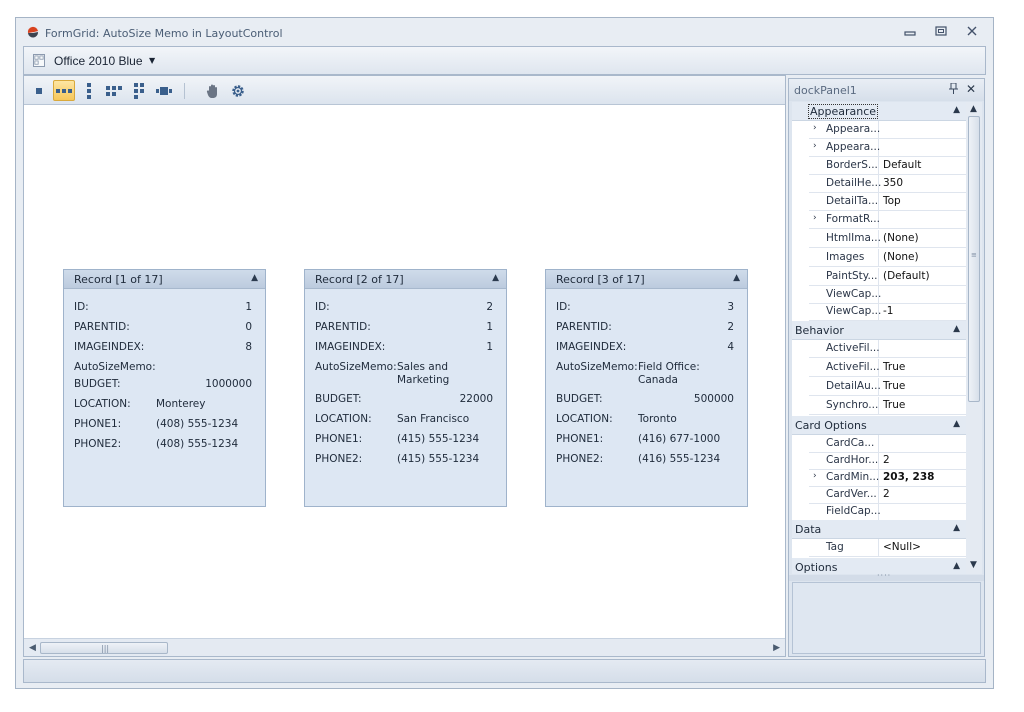  What do you see at coordinates (893, 183) in the screenshot?
I see `property-value: 350` at bounding box center [893, 183].